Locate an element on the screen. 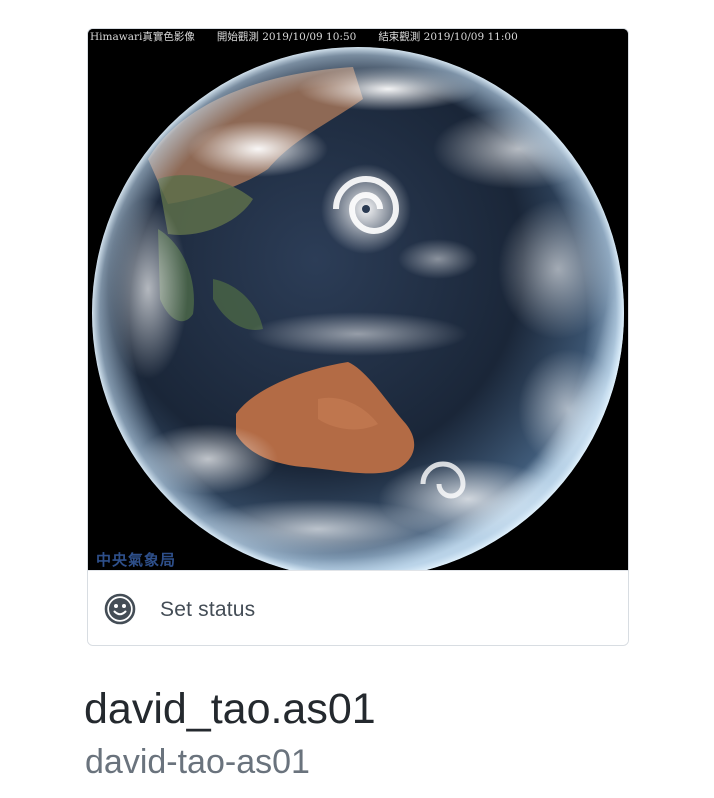 The image size is (714, 798). profile-username: david-tao-as01 is located at coordinates (197, 762).